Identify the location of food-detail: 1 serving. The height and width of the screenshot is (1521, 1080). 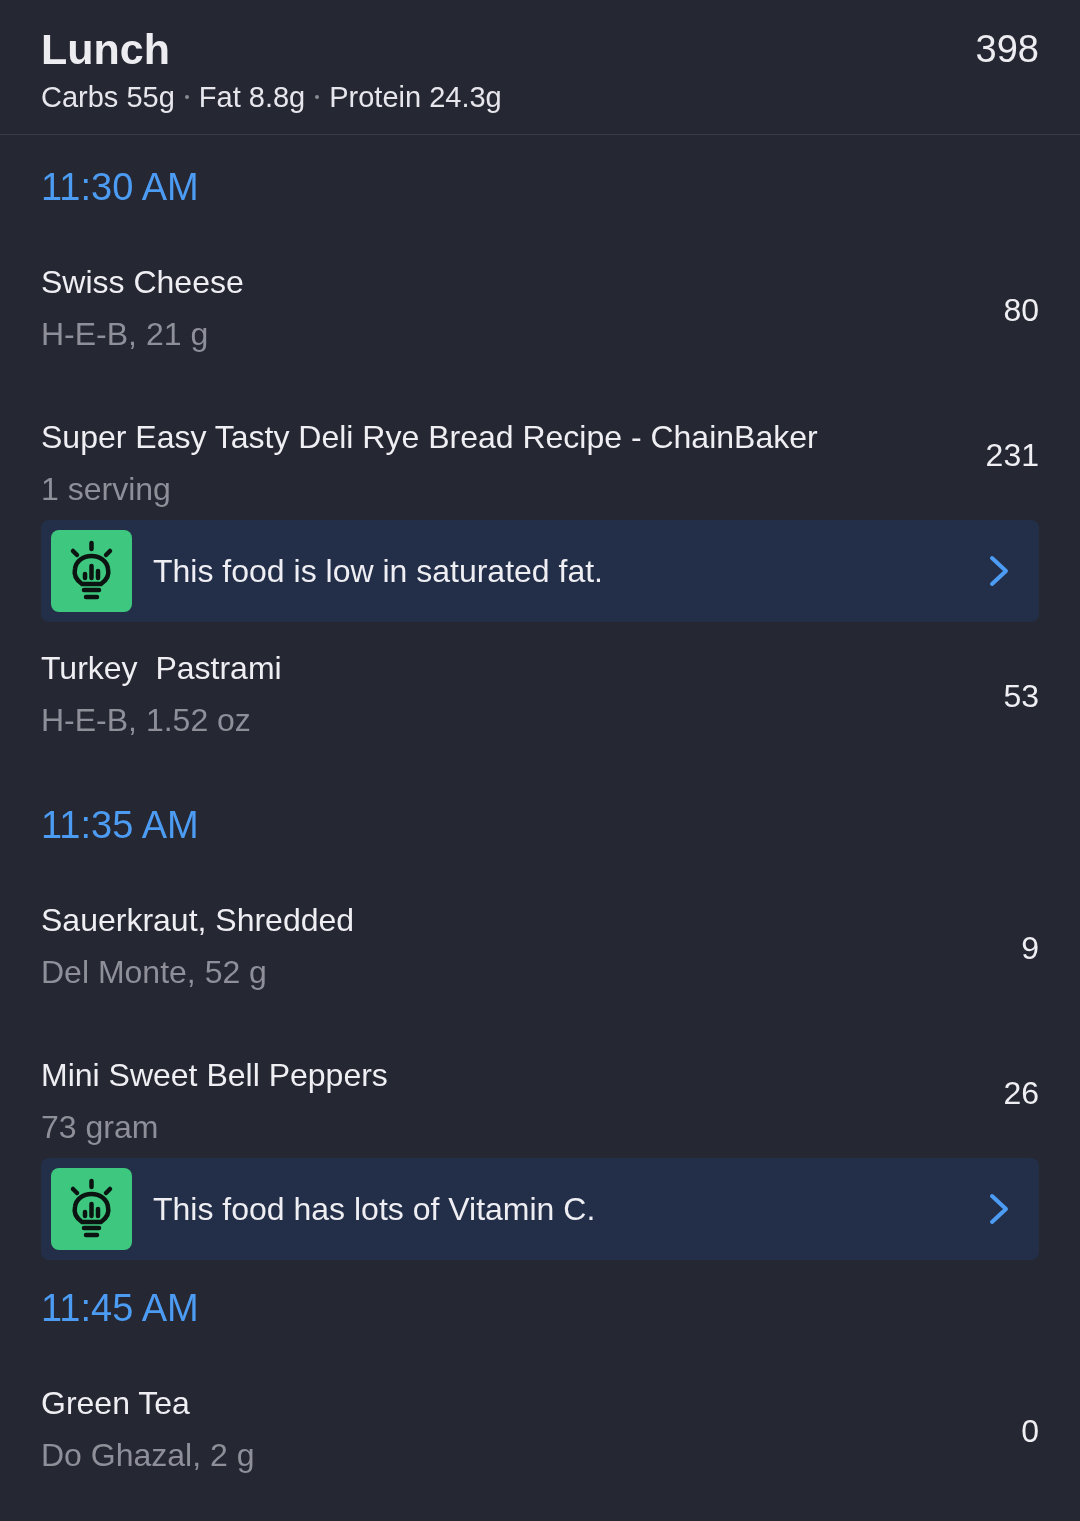
(106, 489).